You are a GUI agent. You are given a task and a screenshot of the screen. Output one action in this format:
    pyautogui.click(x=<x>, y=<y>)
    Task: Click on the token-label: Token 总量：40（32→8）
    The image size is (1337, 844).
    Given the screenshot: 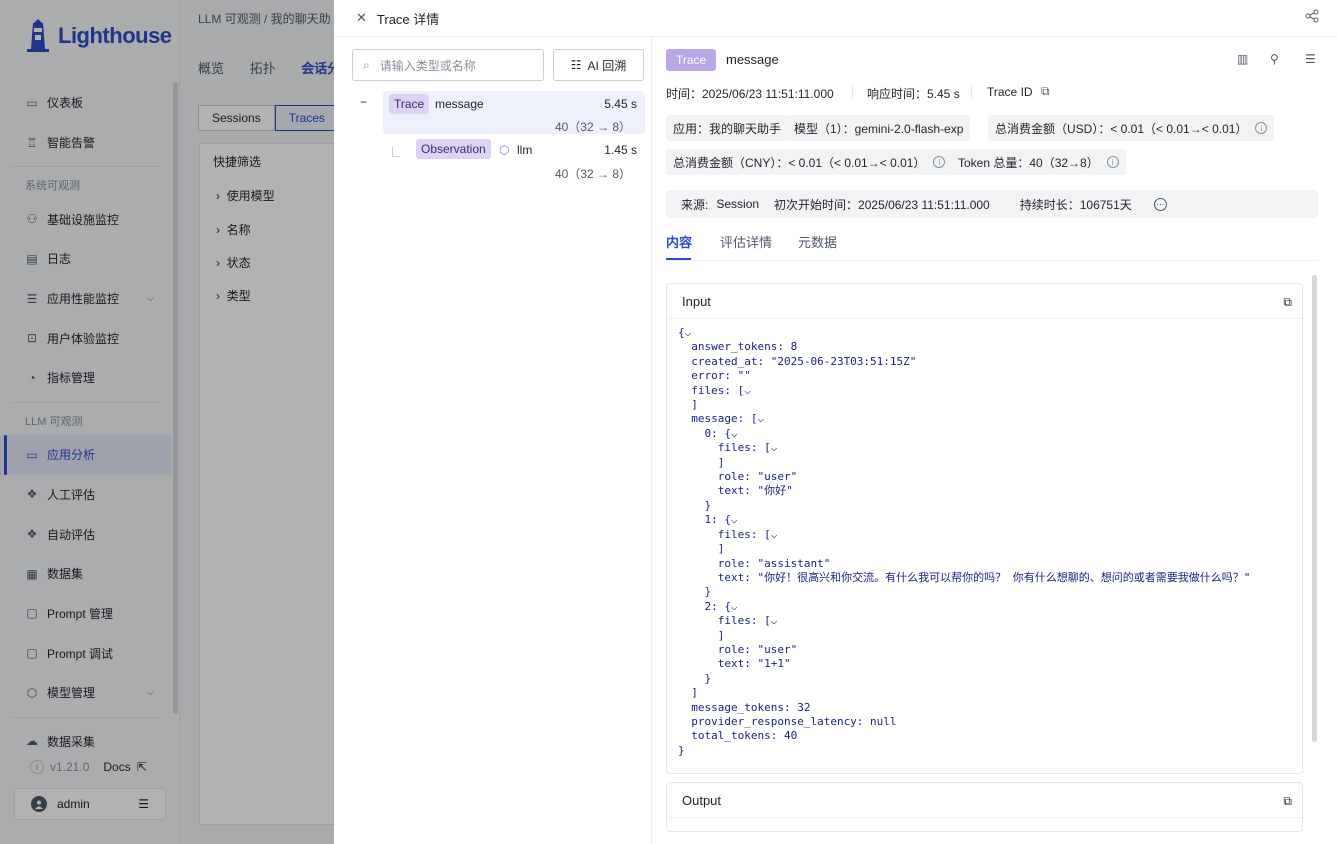 What is the action you would take?
    pyautogui.click(x=1028, y=162)
    